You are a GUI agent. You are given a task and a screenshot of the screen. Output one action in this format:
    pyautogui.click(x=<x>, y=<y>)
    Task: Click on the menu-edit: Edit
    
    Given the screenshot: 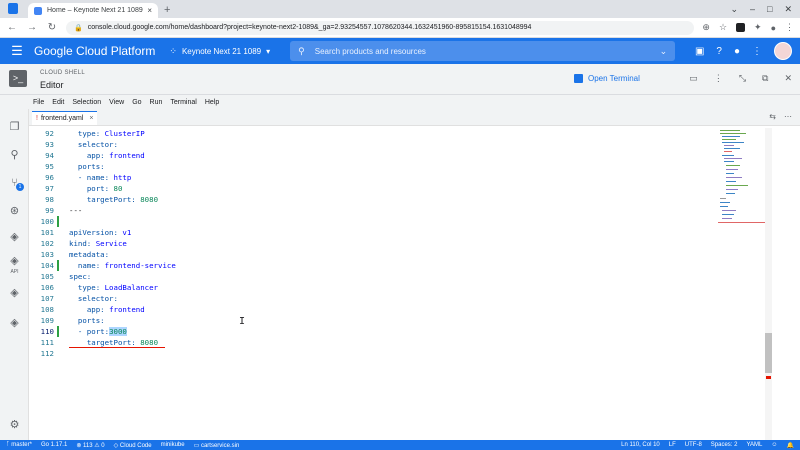 What is the action you would take?
    pyautogui.click(x=58, y=102)
    